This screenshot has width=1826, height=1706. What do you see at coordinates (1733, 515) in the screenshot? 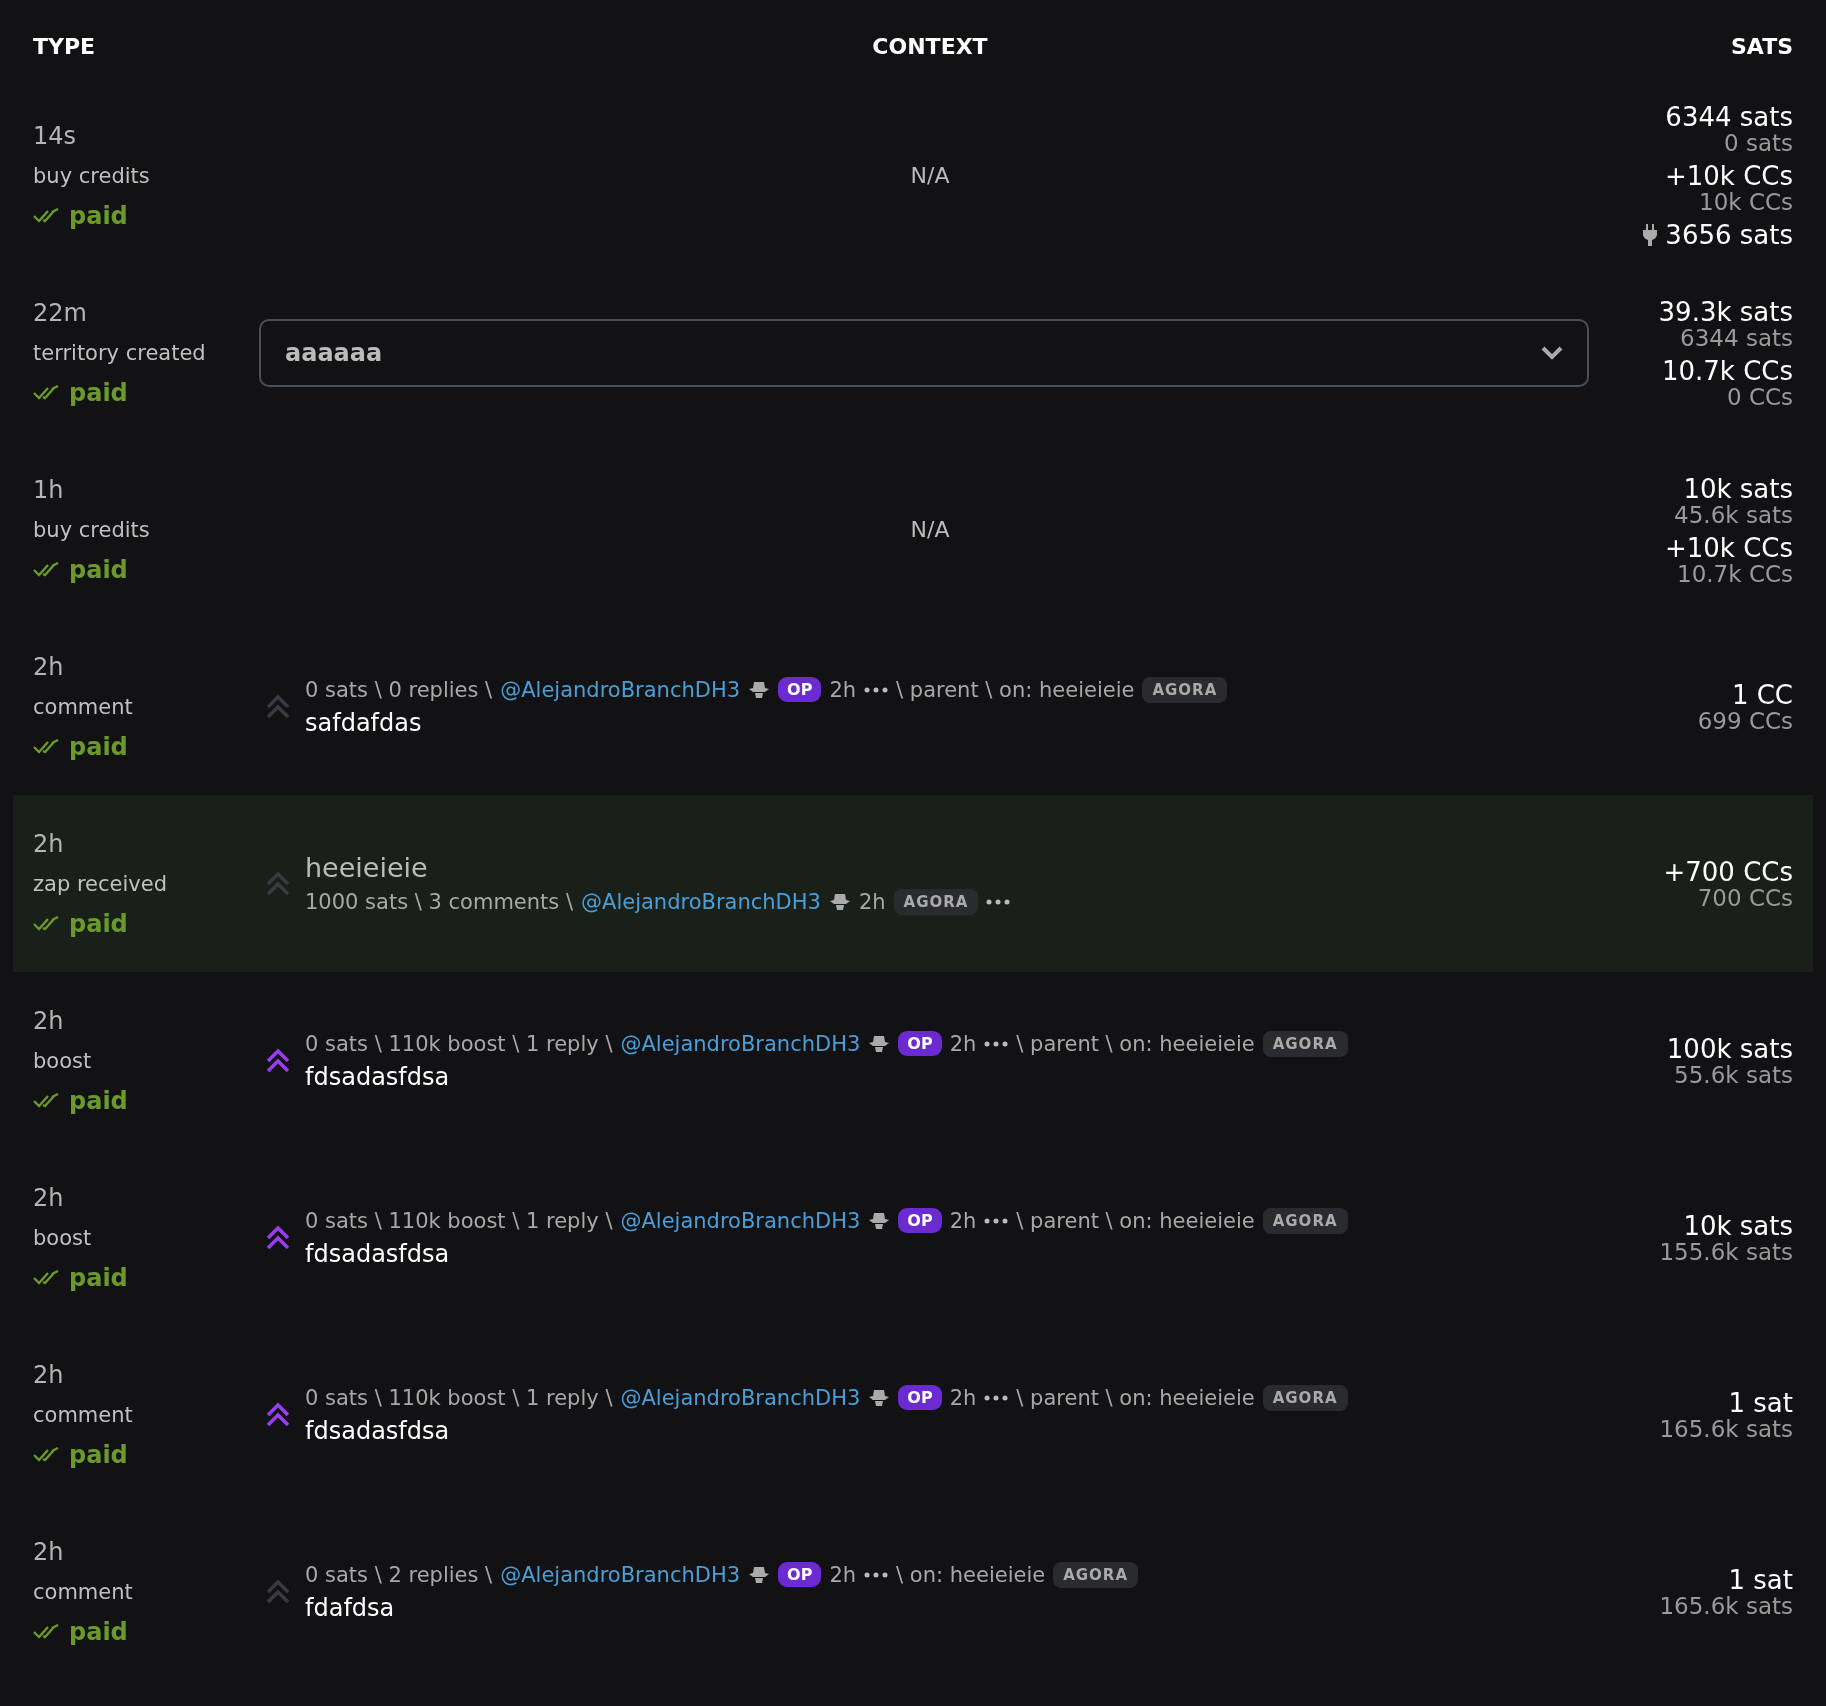
I see `balance-text: 45.6k sats` at bounding box center [1733, 515].